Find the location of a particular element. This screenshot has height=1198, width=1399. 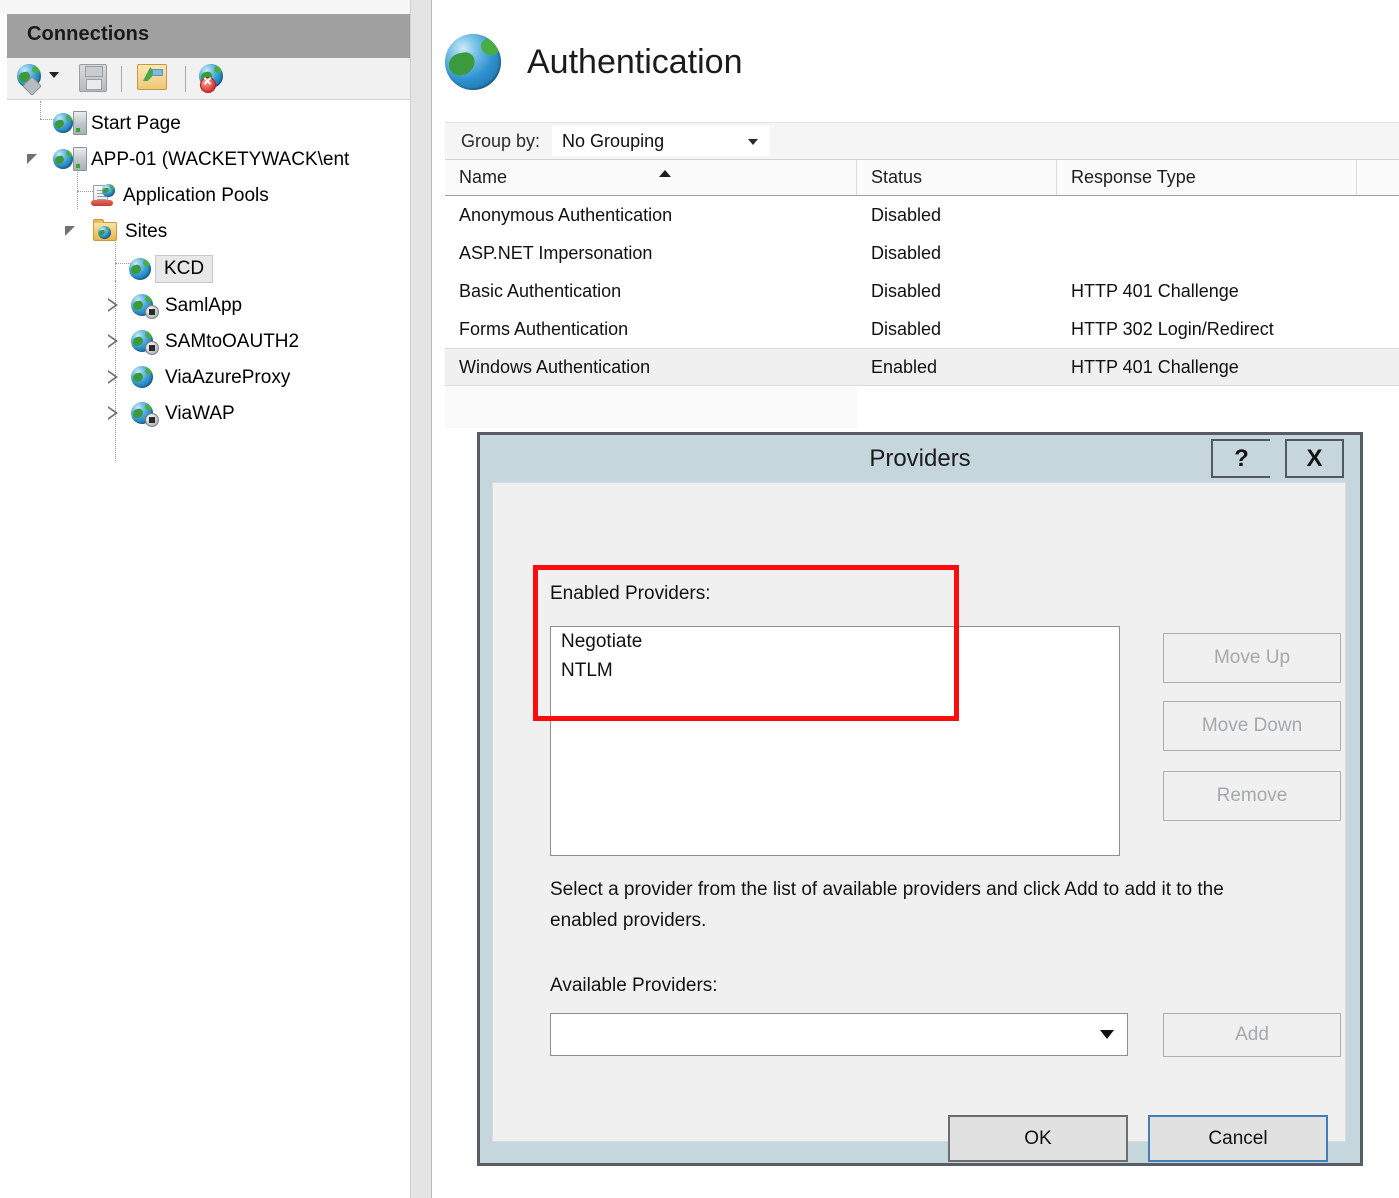

tree-item-label: Start Page is located at coordinates (136, 123).